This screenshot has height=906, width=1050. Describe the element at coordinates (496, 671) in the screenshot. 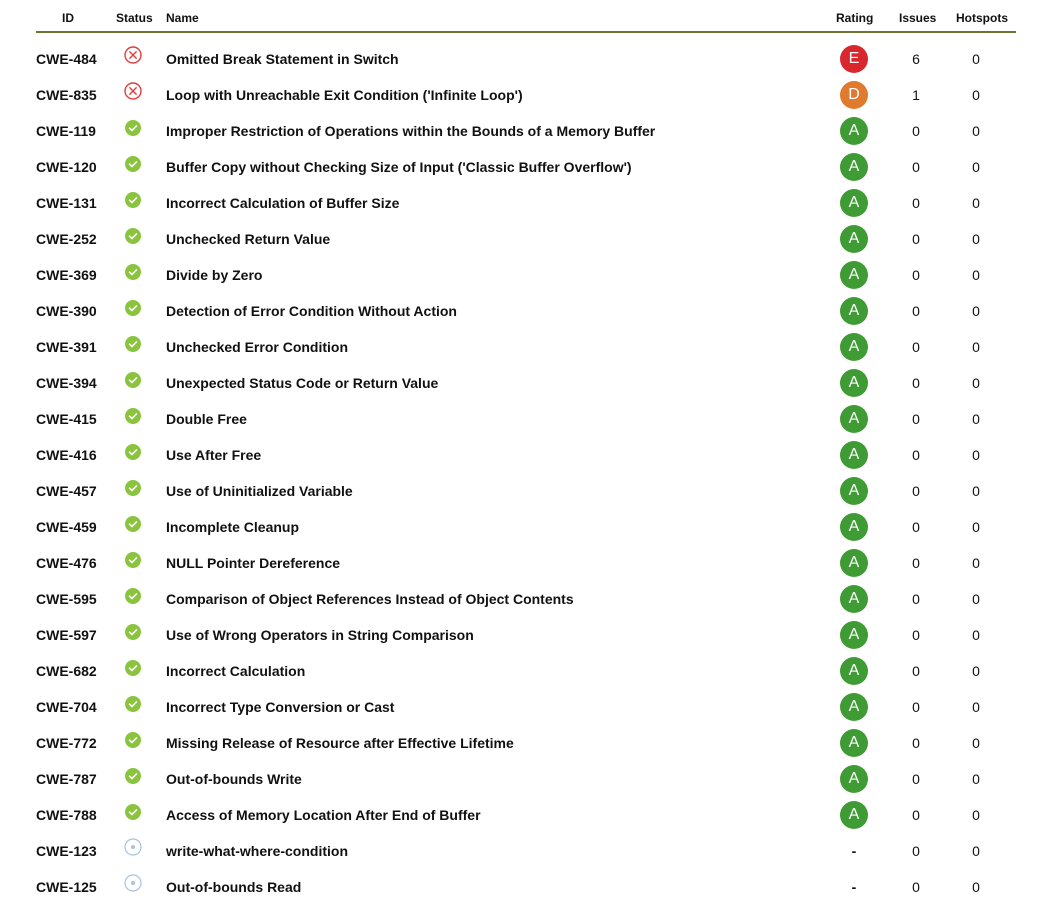

I see `cwe-name: Incorrect Calculation` at that location.